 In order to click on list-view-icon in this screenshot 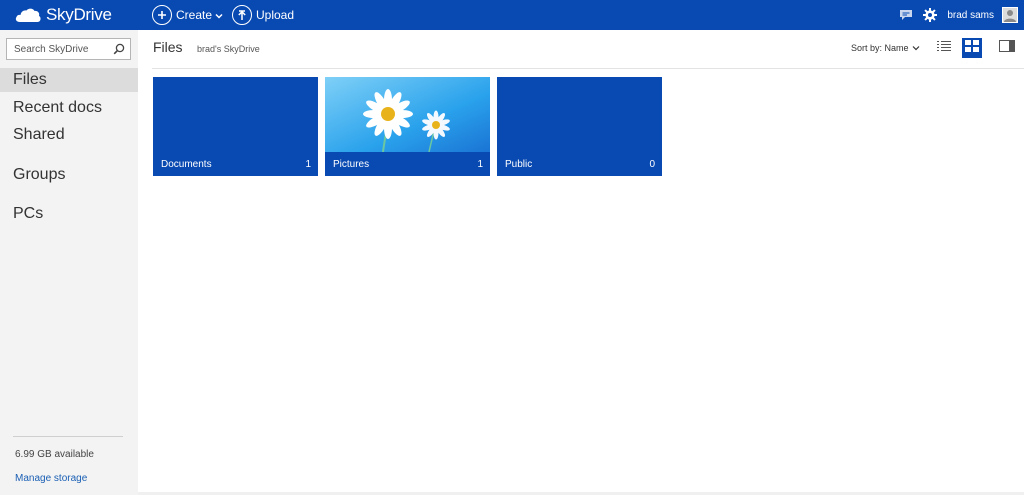, I will do `click(944, 48)`.